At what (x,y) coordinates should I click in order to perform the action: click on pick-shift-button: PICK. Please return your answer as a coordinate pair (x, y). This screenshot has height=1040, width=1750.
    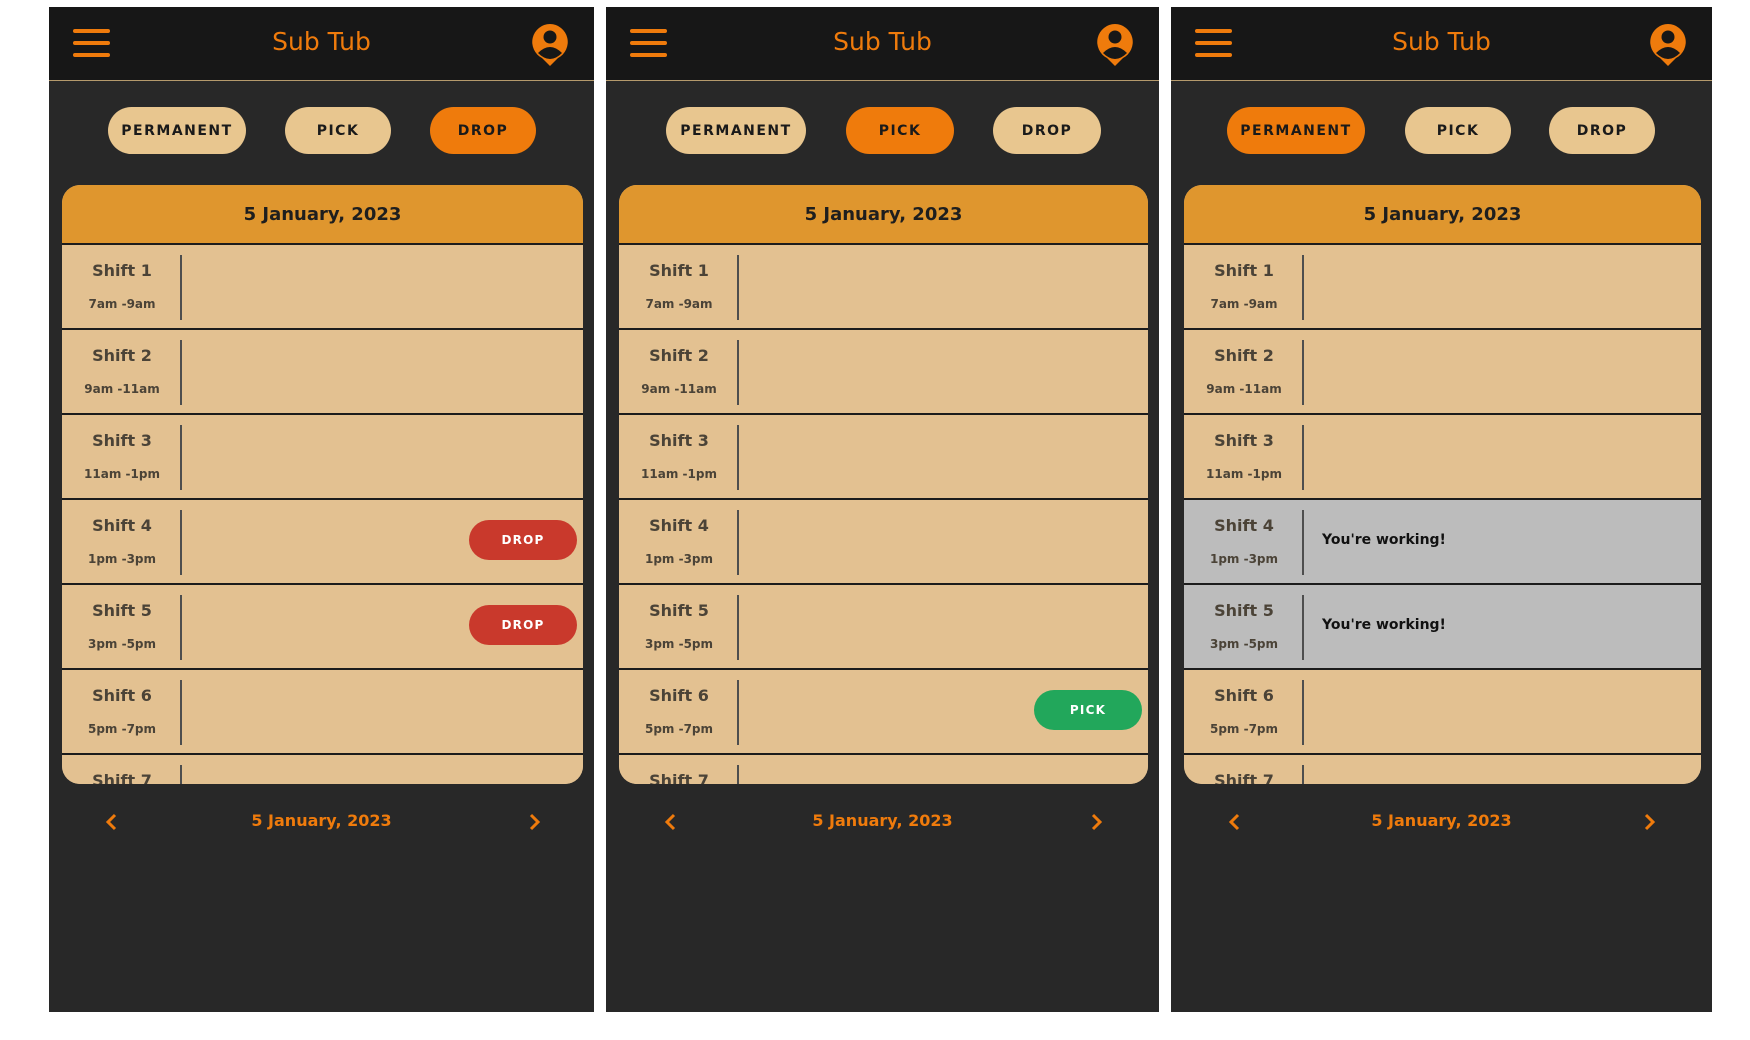
    Looking at the image, I should click on (1088, 710).